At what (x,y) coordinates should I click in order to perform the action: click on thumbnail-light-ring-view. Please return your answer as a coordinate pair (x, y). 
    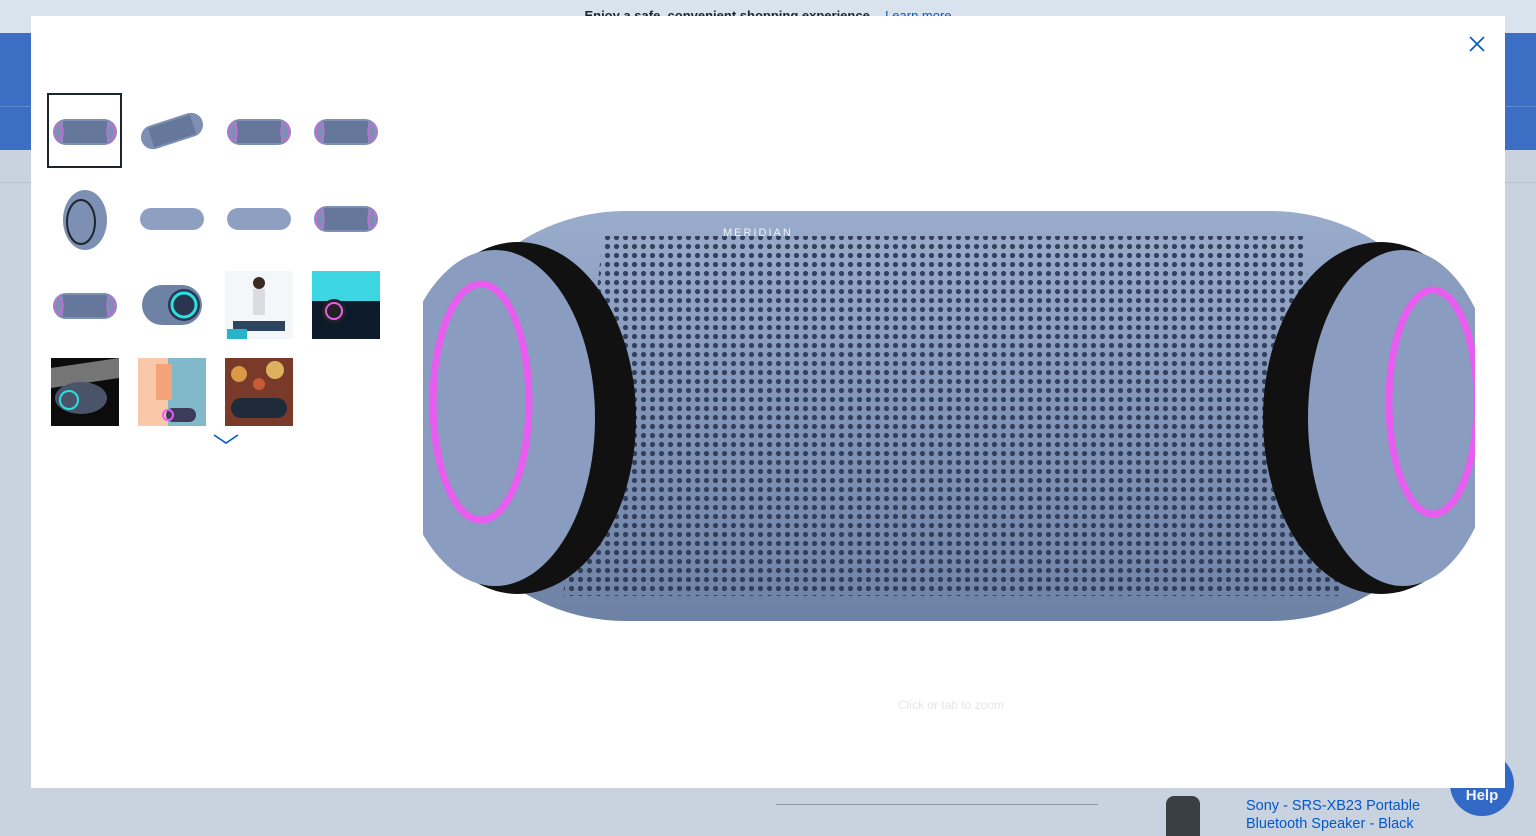
    Looking at the image, I should click on (171, 304).